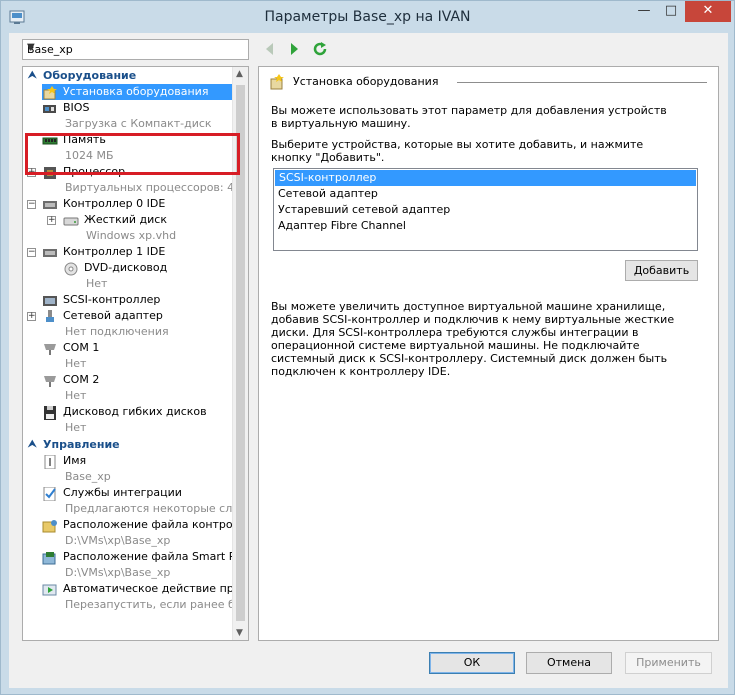 The image size is (735, 695). I want to click on bios-chip-icon, so click(50, 109).